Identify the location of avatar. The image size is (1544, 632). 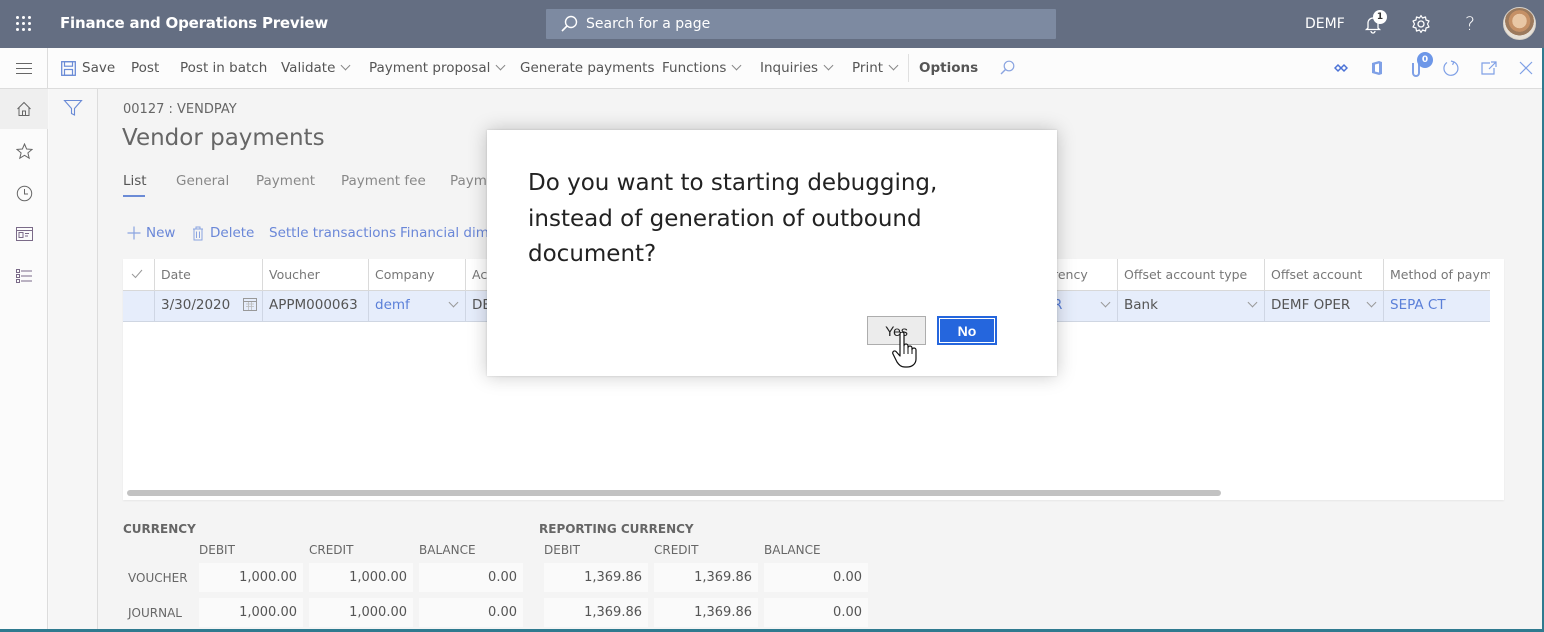
(1519, 23).